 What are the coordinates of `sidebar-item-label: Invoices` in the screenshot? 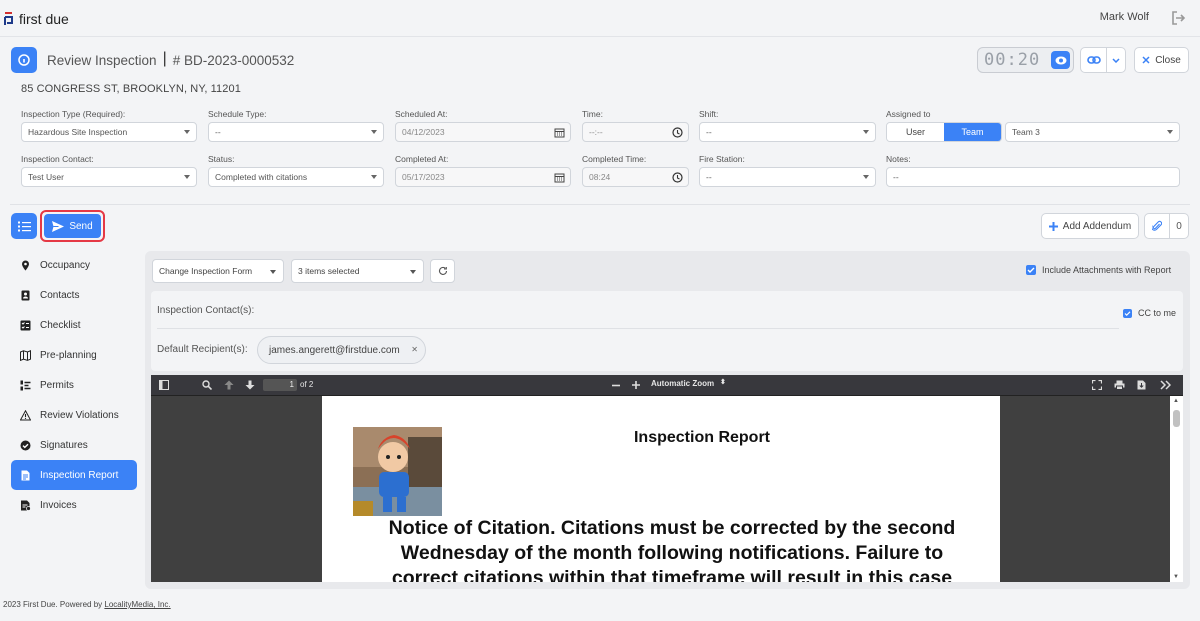 It's located at (58, 505).